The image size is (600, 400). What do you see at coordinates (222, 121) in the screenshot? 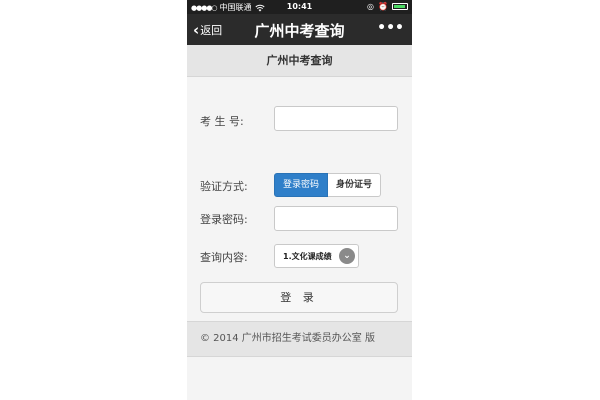
I see `exam-no-label: 考 生 号:` at bounding box center [222, 121].